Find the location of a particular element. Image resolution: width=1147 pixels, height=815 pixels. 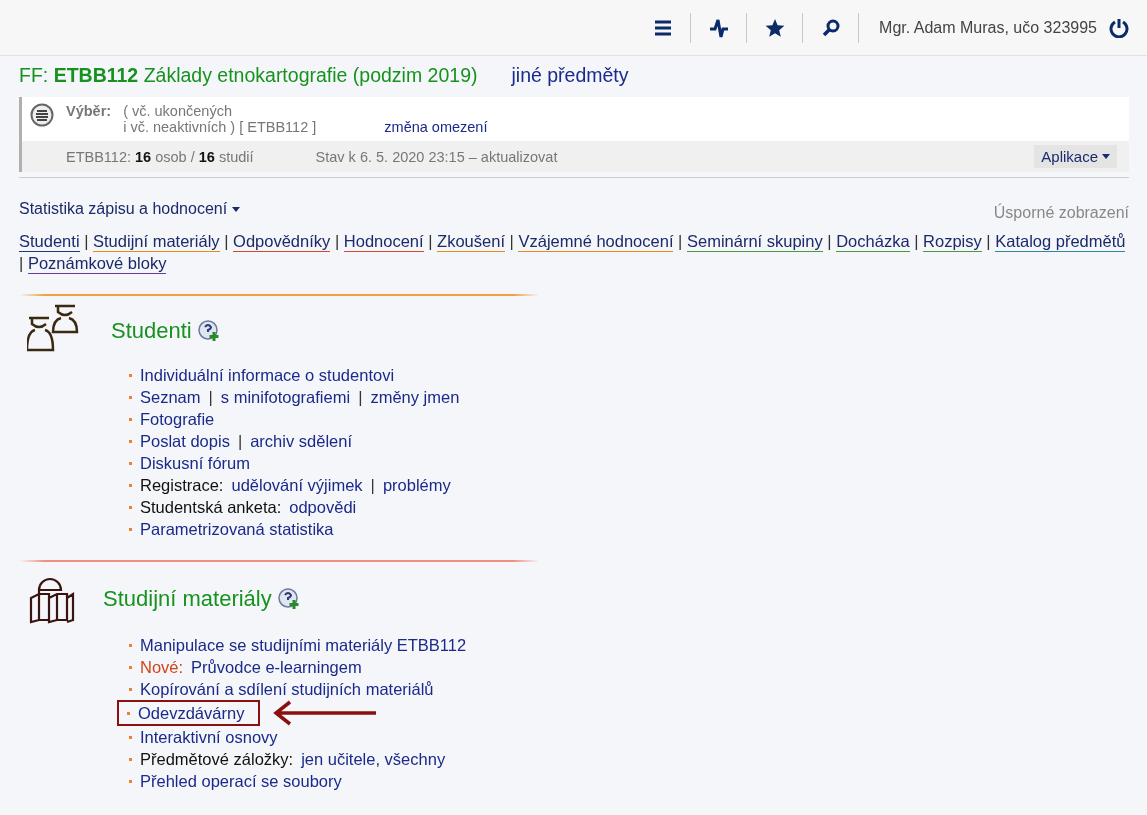

menu-link: změny jmen is located at coordinates (415, 397).